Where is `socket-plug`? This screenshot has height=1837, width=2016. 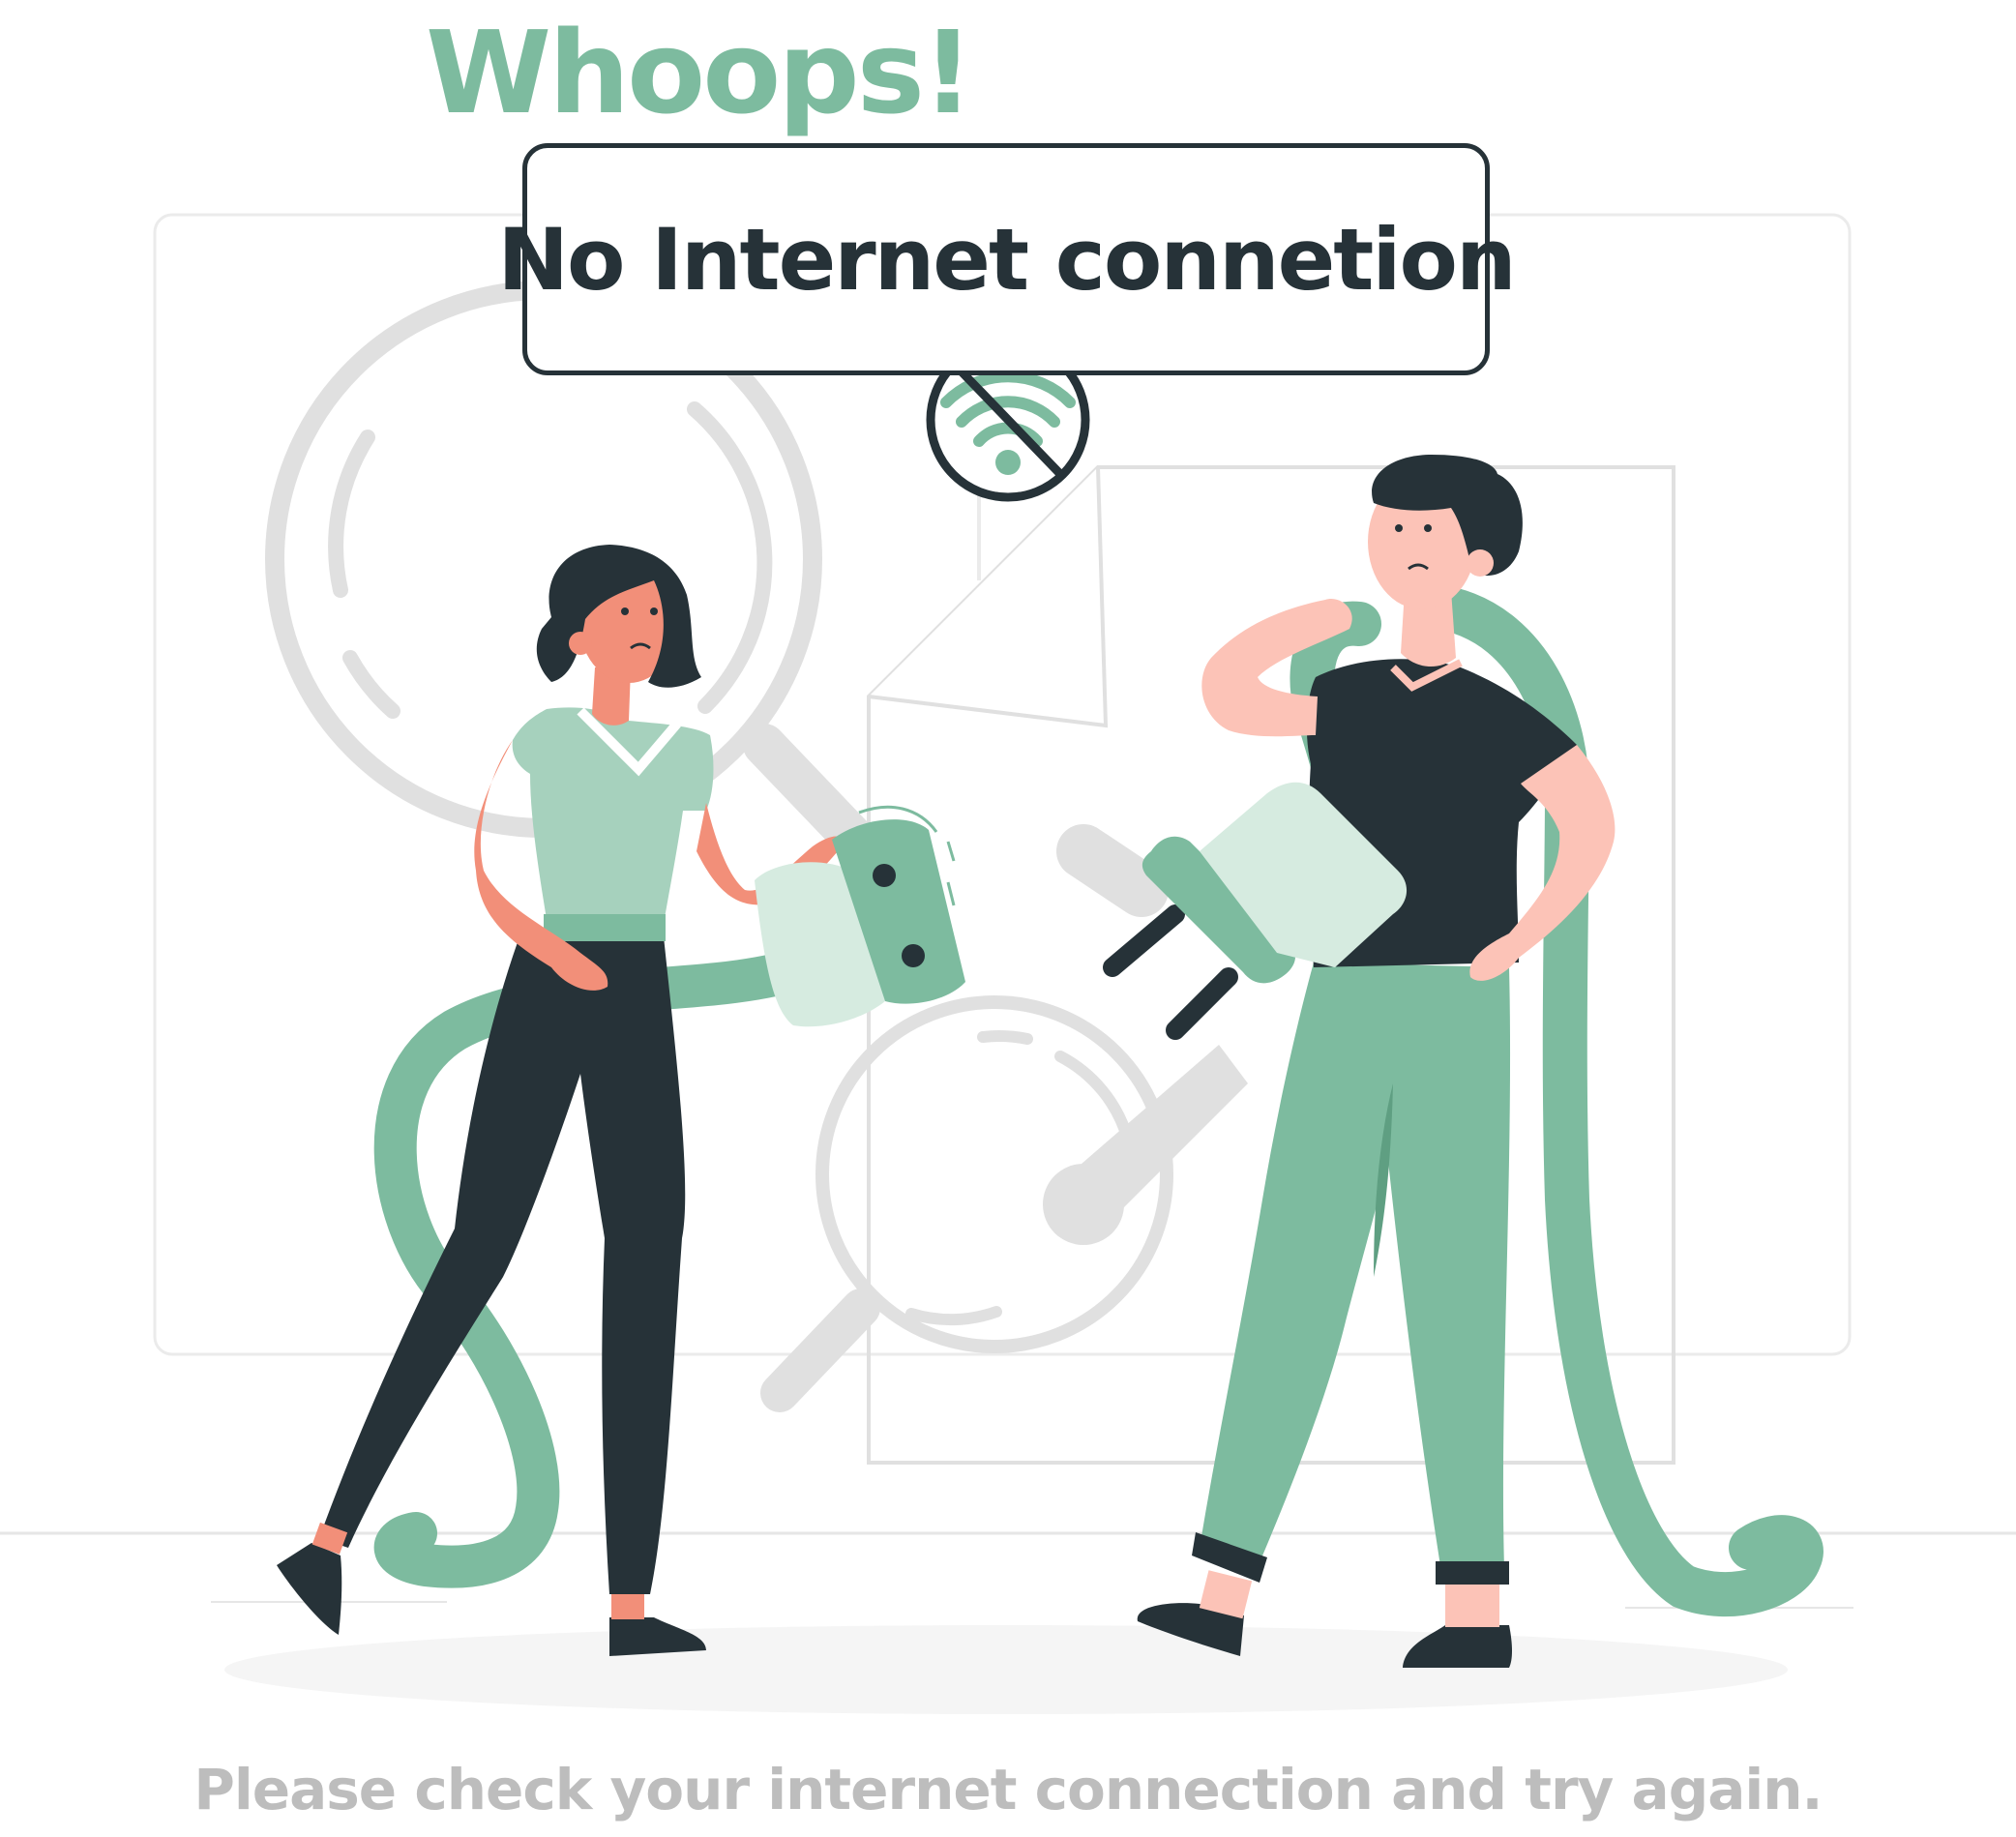 socket-plug is located at coordinates (860, 916).